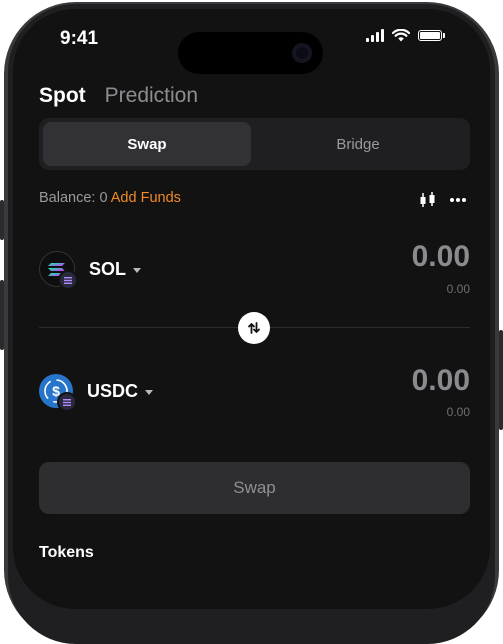 The height and width of the screenshot is (644, 503). Describe the element at coordinates (501, 380) in the screenshot. I see `side-button-right` at that location.